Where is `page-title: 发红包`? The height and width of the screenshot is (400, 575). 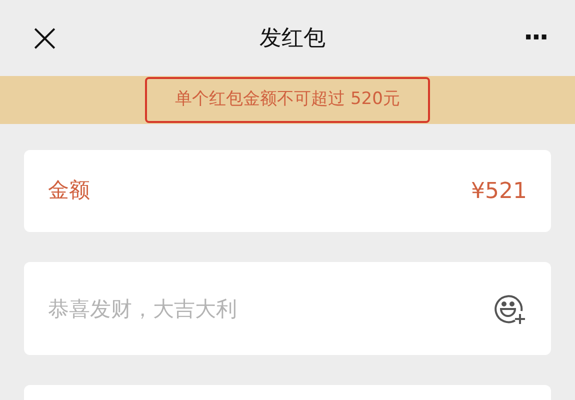
page-title: 发红包 is located at coordinates (292, 38).